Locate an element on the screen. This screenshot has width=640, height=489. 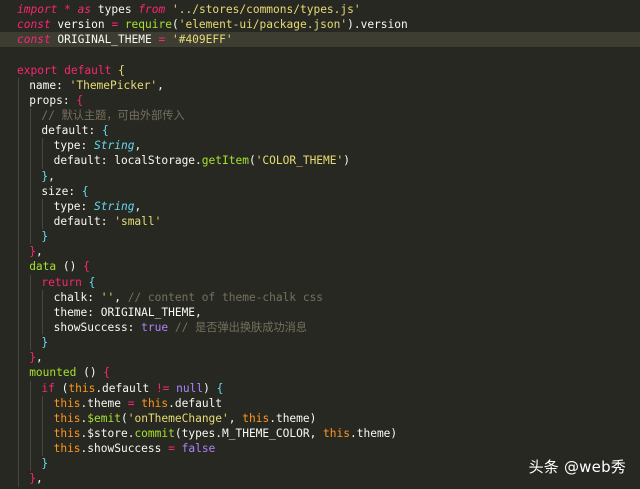
code-token: 'small' is located at coordinates (138, 221).